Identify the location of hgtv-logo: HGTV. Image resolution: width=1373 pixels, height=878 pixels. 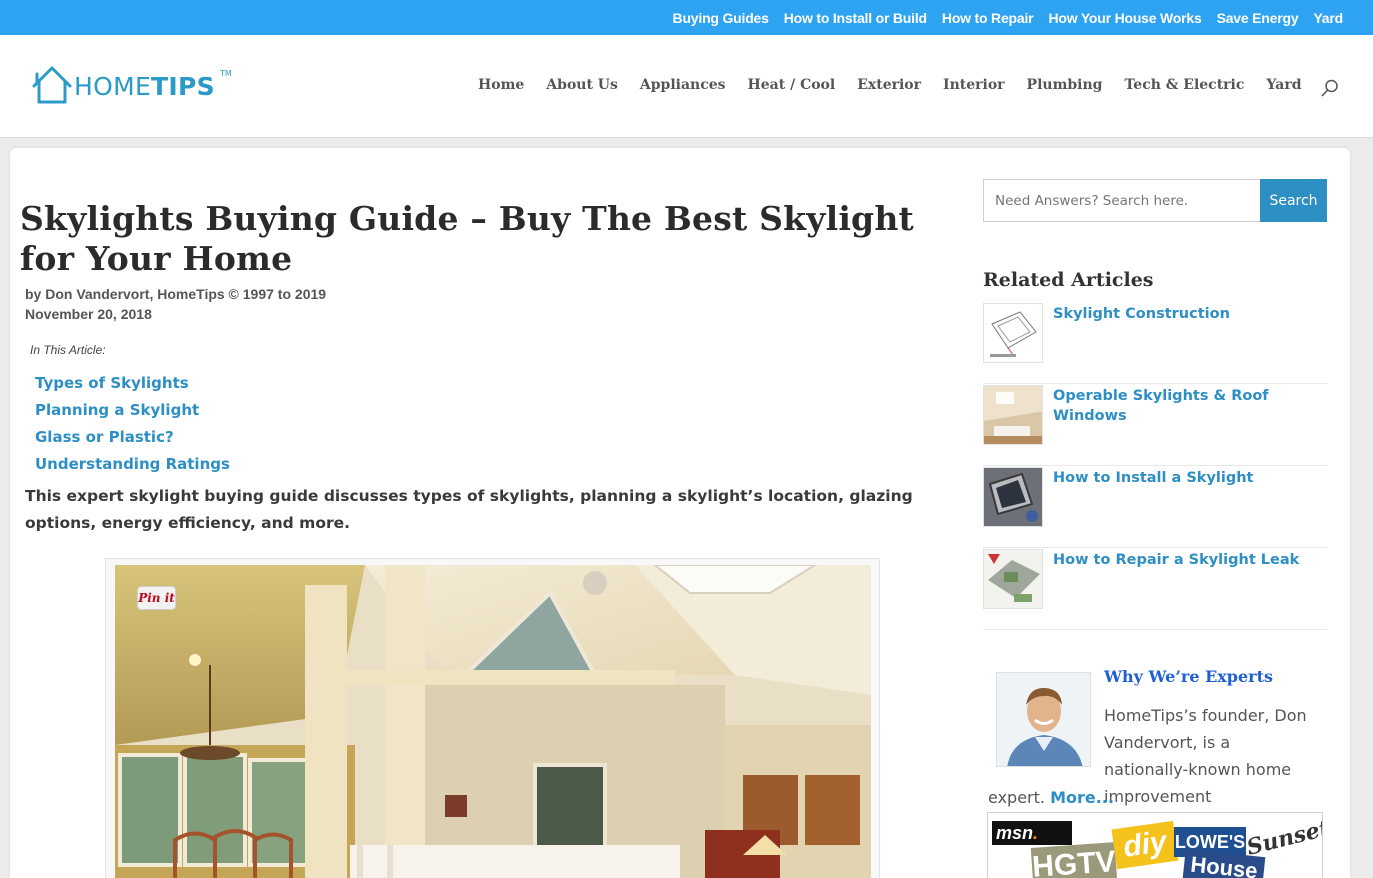
(1074, 860).